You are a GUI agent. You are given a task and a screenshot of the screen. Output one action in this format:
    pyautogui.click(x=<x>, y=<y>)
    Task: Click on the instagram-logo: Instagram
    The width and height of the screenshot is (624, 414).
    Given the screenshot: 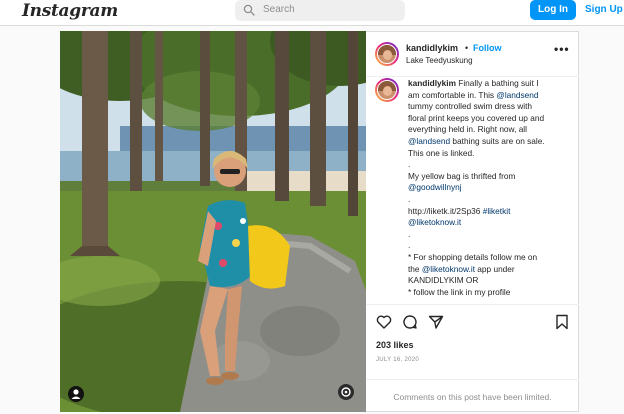 What is the action you would take?
    pyautogui.click(x=70, y=11)
    